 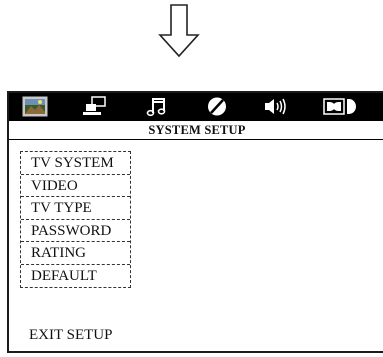 What do you see at coordinates (35, 106) in the screenshot?
I see `general-setup-picture-icon` at bounding box center [35, 106].